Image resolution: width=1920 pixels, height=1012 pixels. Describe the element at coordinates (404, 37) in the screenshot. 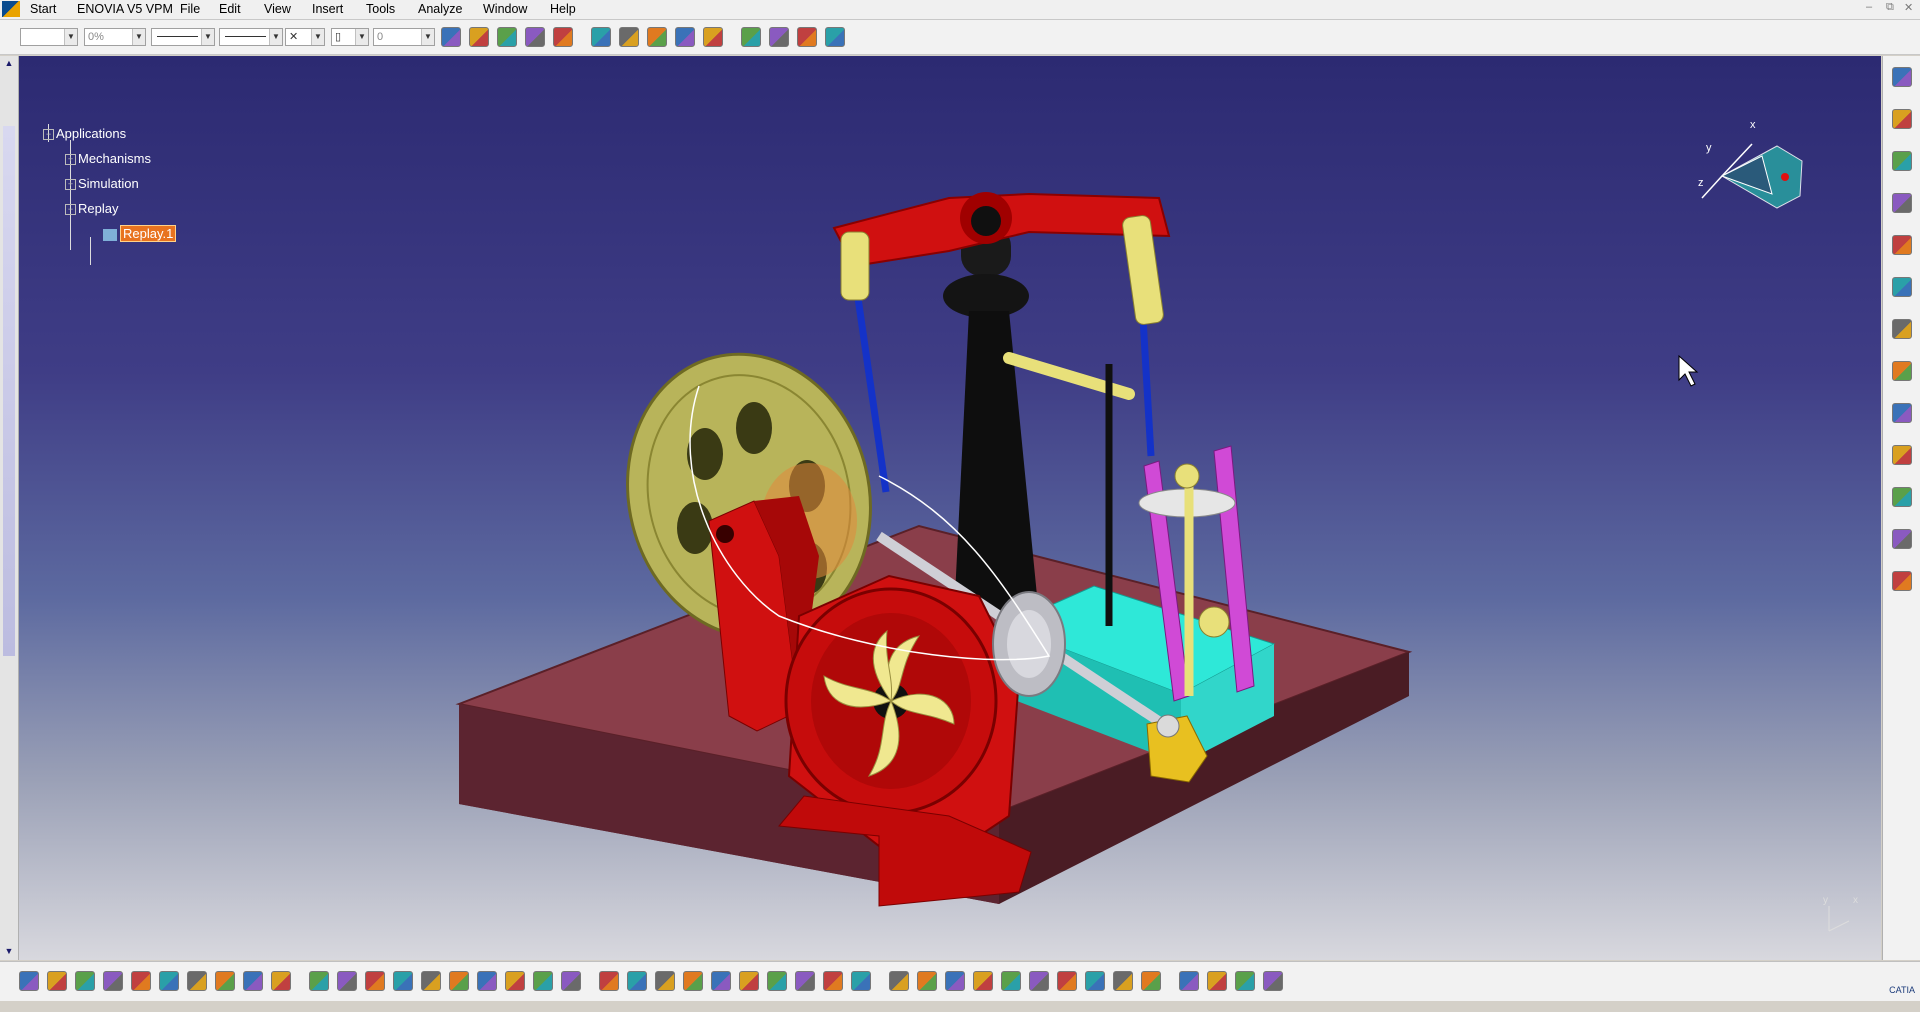

I see `layer-combo: 0 ▼` at that location.